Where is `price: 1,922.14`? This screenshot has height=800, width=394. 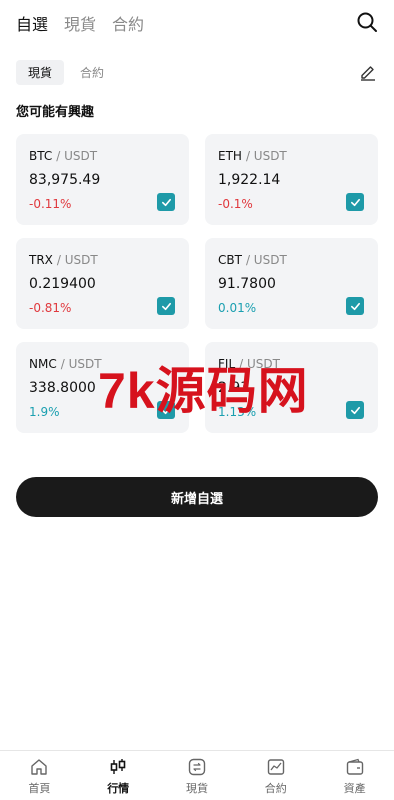
price: 1,922.14 is located at coordinates (249, 180).